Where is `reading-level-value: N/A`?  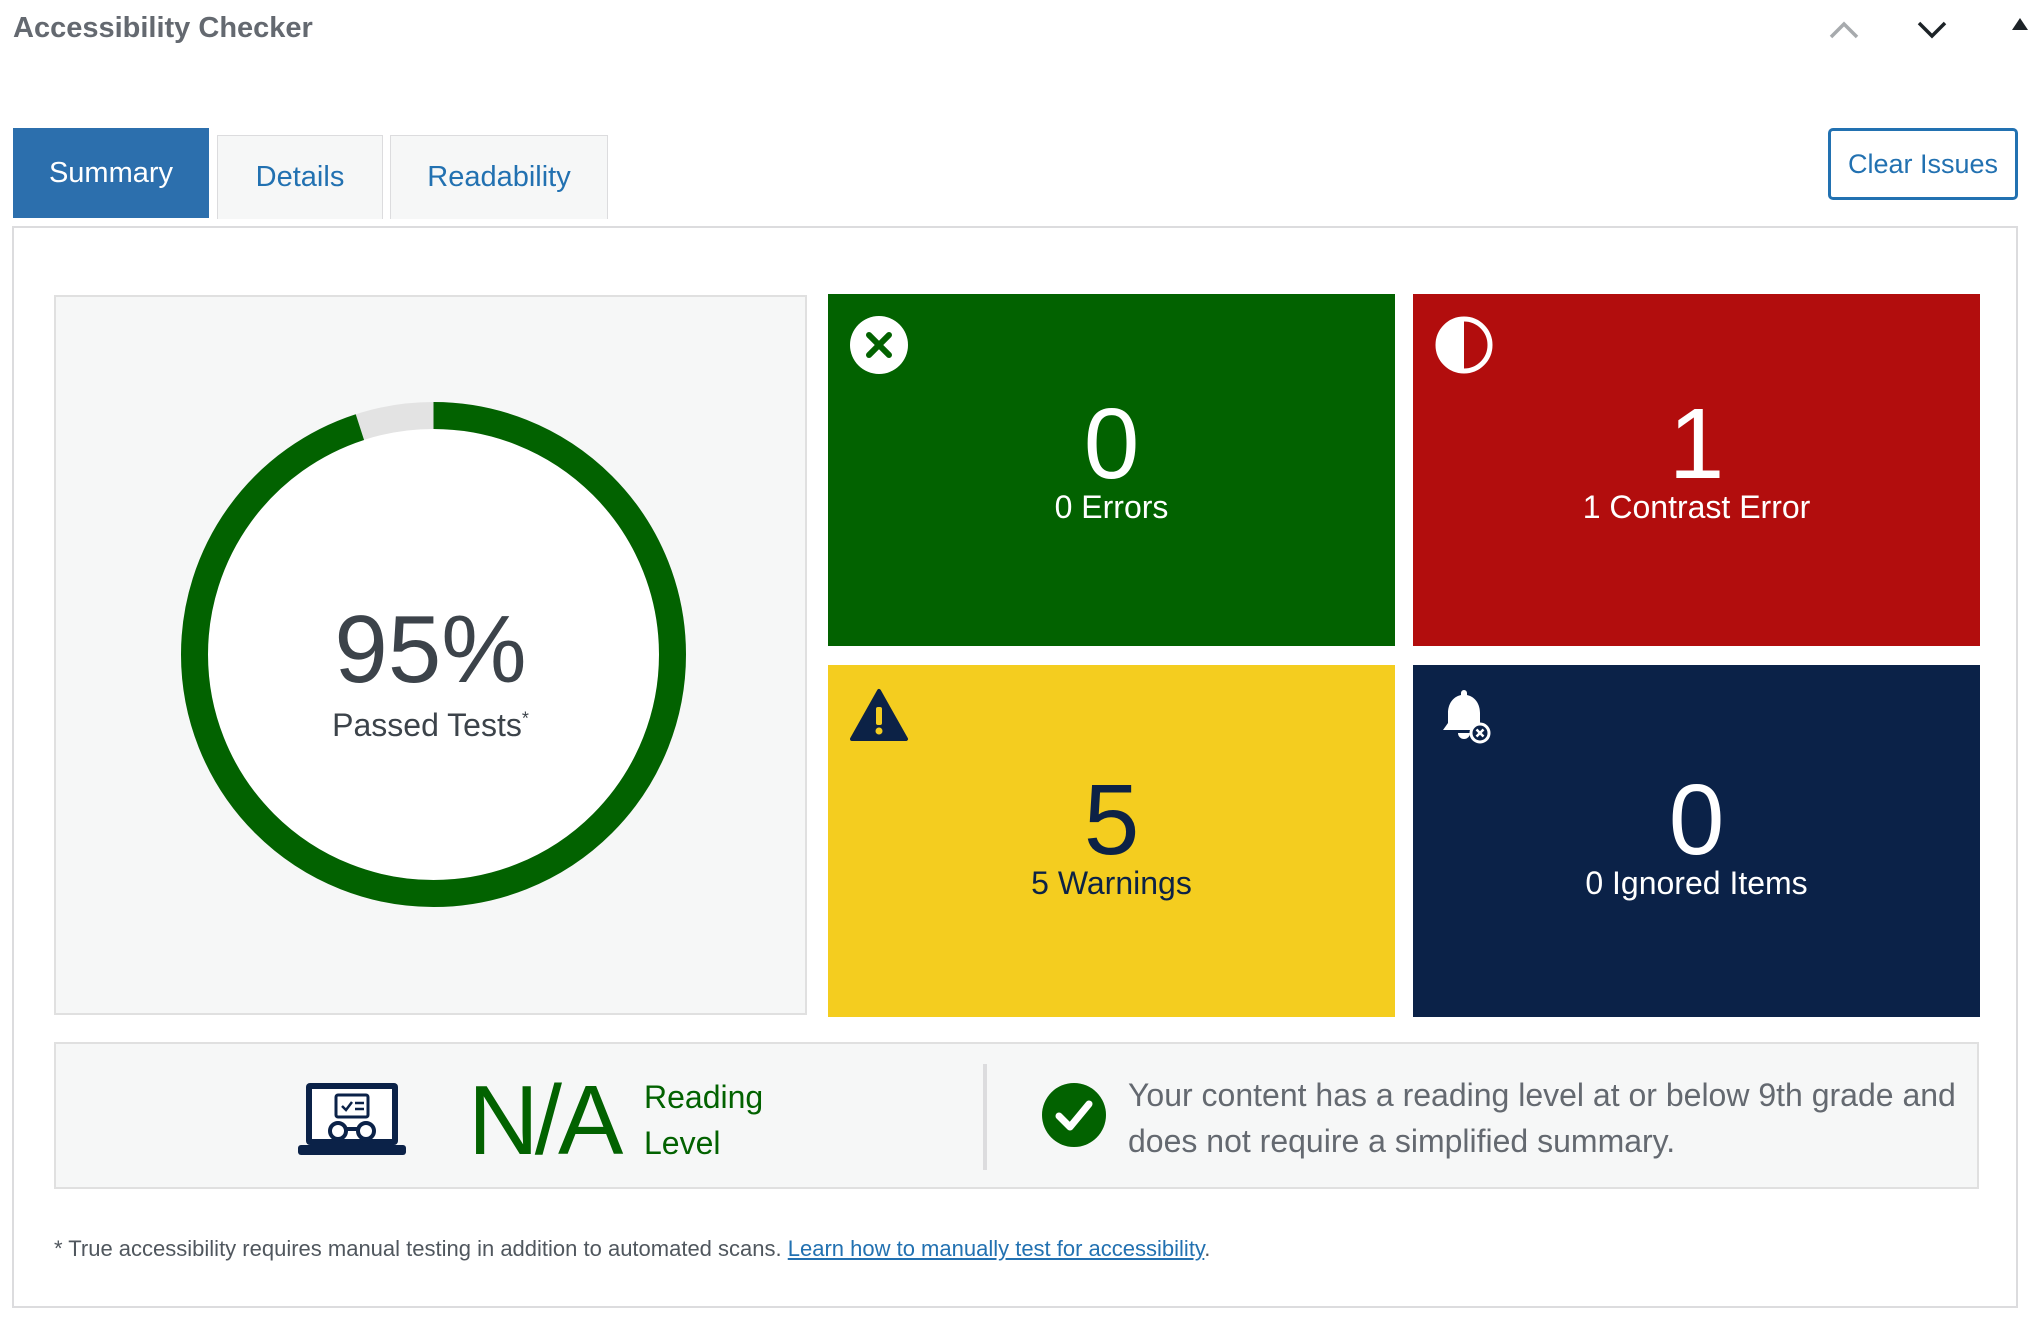 reading-level-value: N/A is located at coordinates (545, 1120).